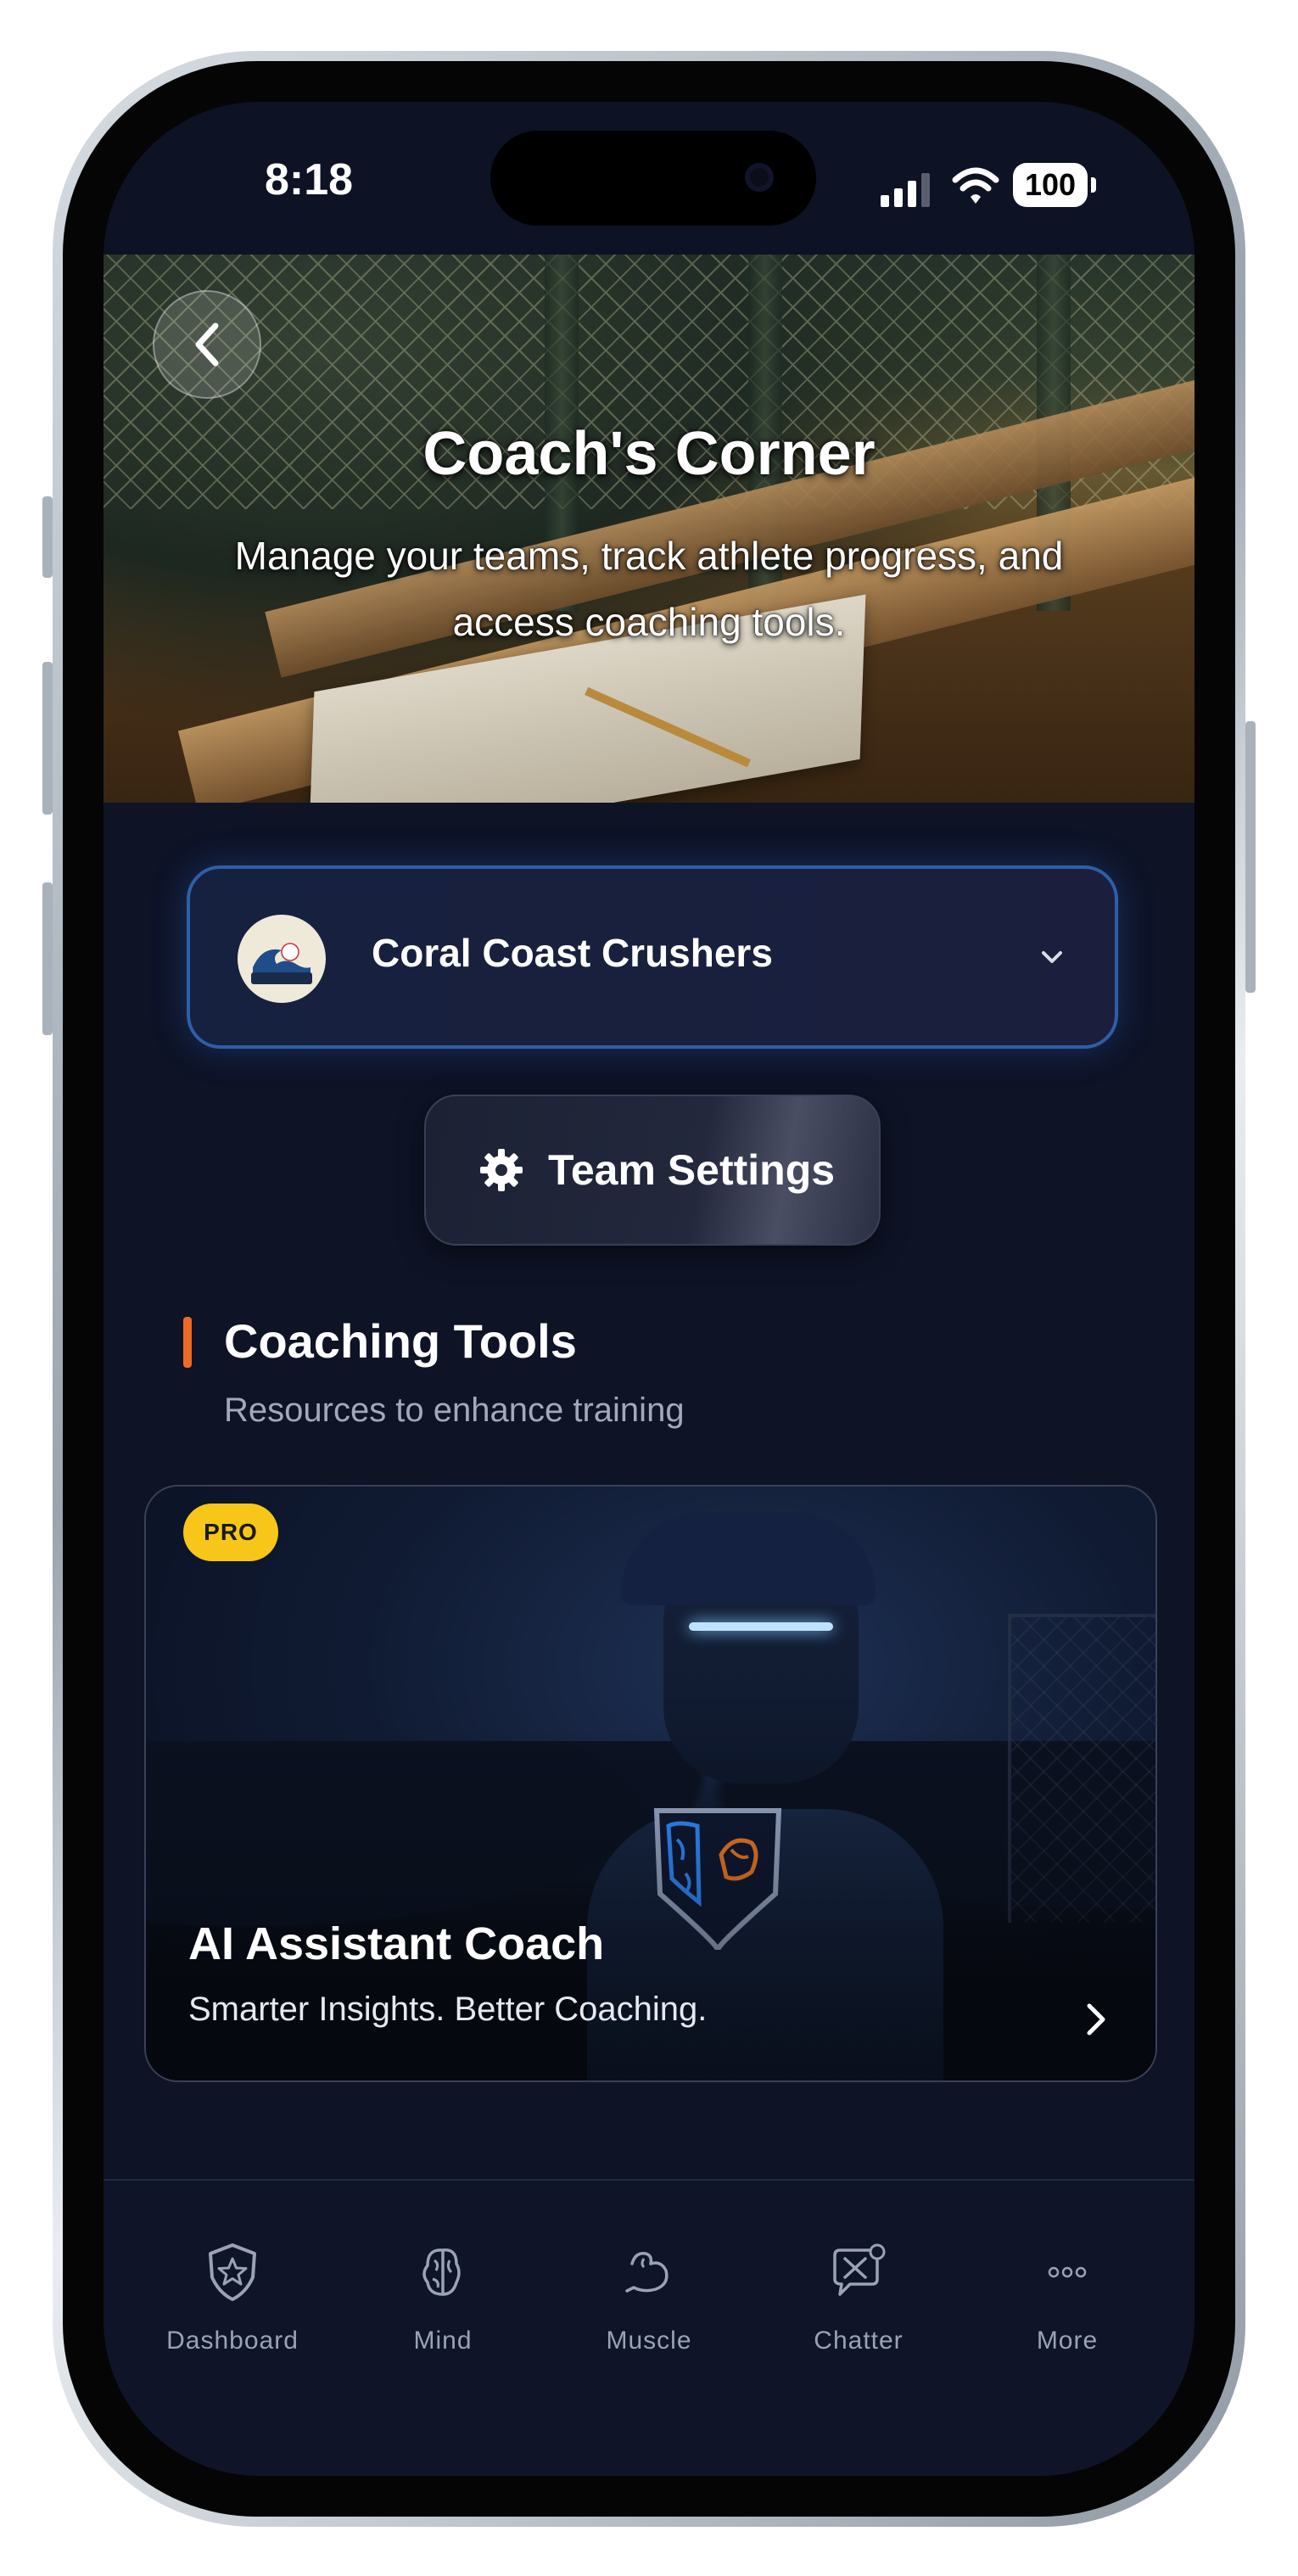 The height and width of the screenshot is (2576, 1298). Describe the element at coordinates (47, 738) in the screenshot. I see `volume-up-button` at that location.